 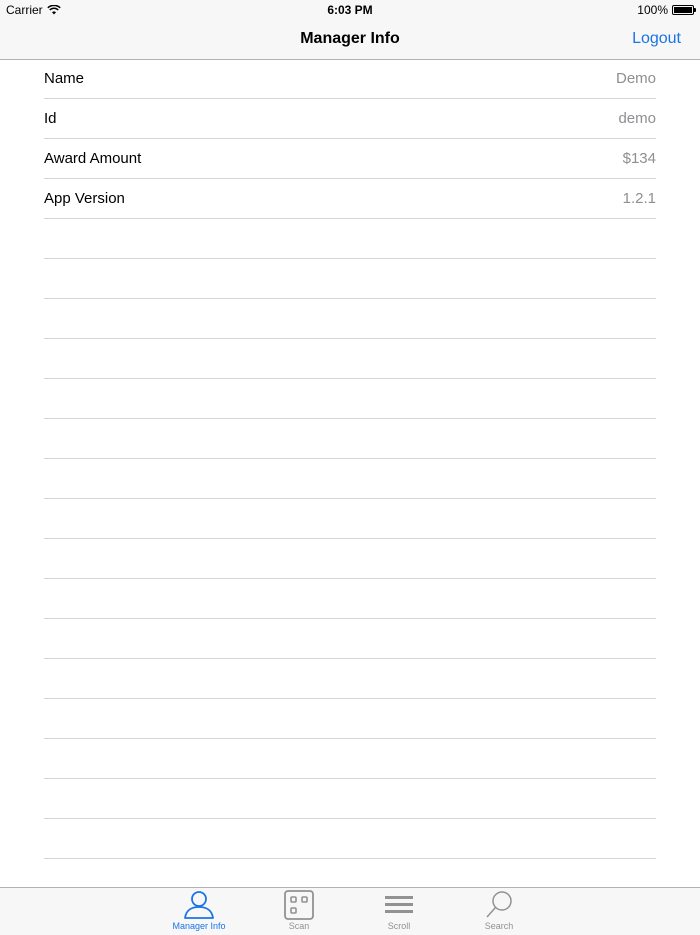 What do you see at coordinates (639, 198) in the screenshot?
I see `row-value: 1.2.1` at bounding box center [639, 198].